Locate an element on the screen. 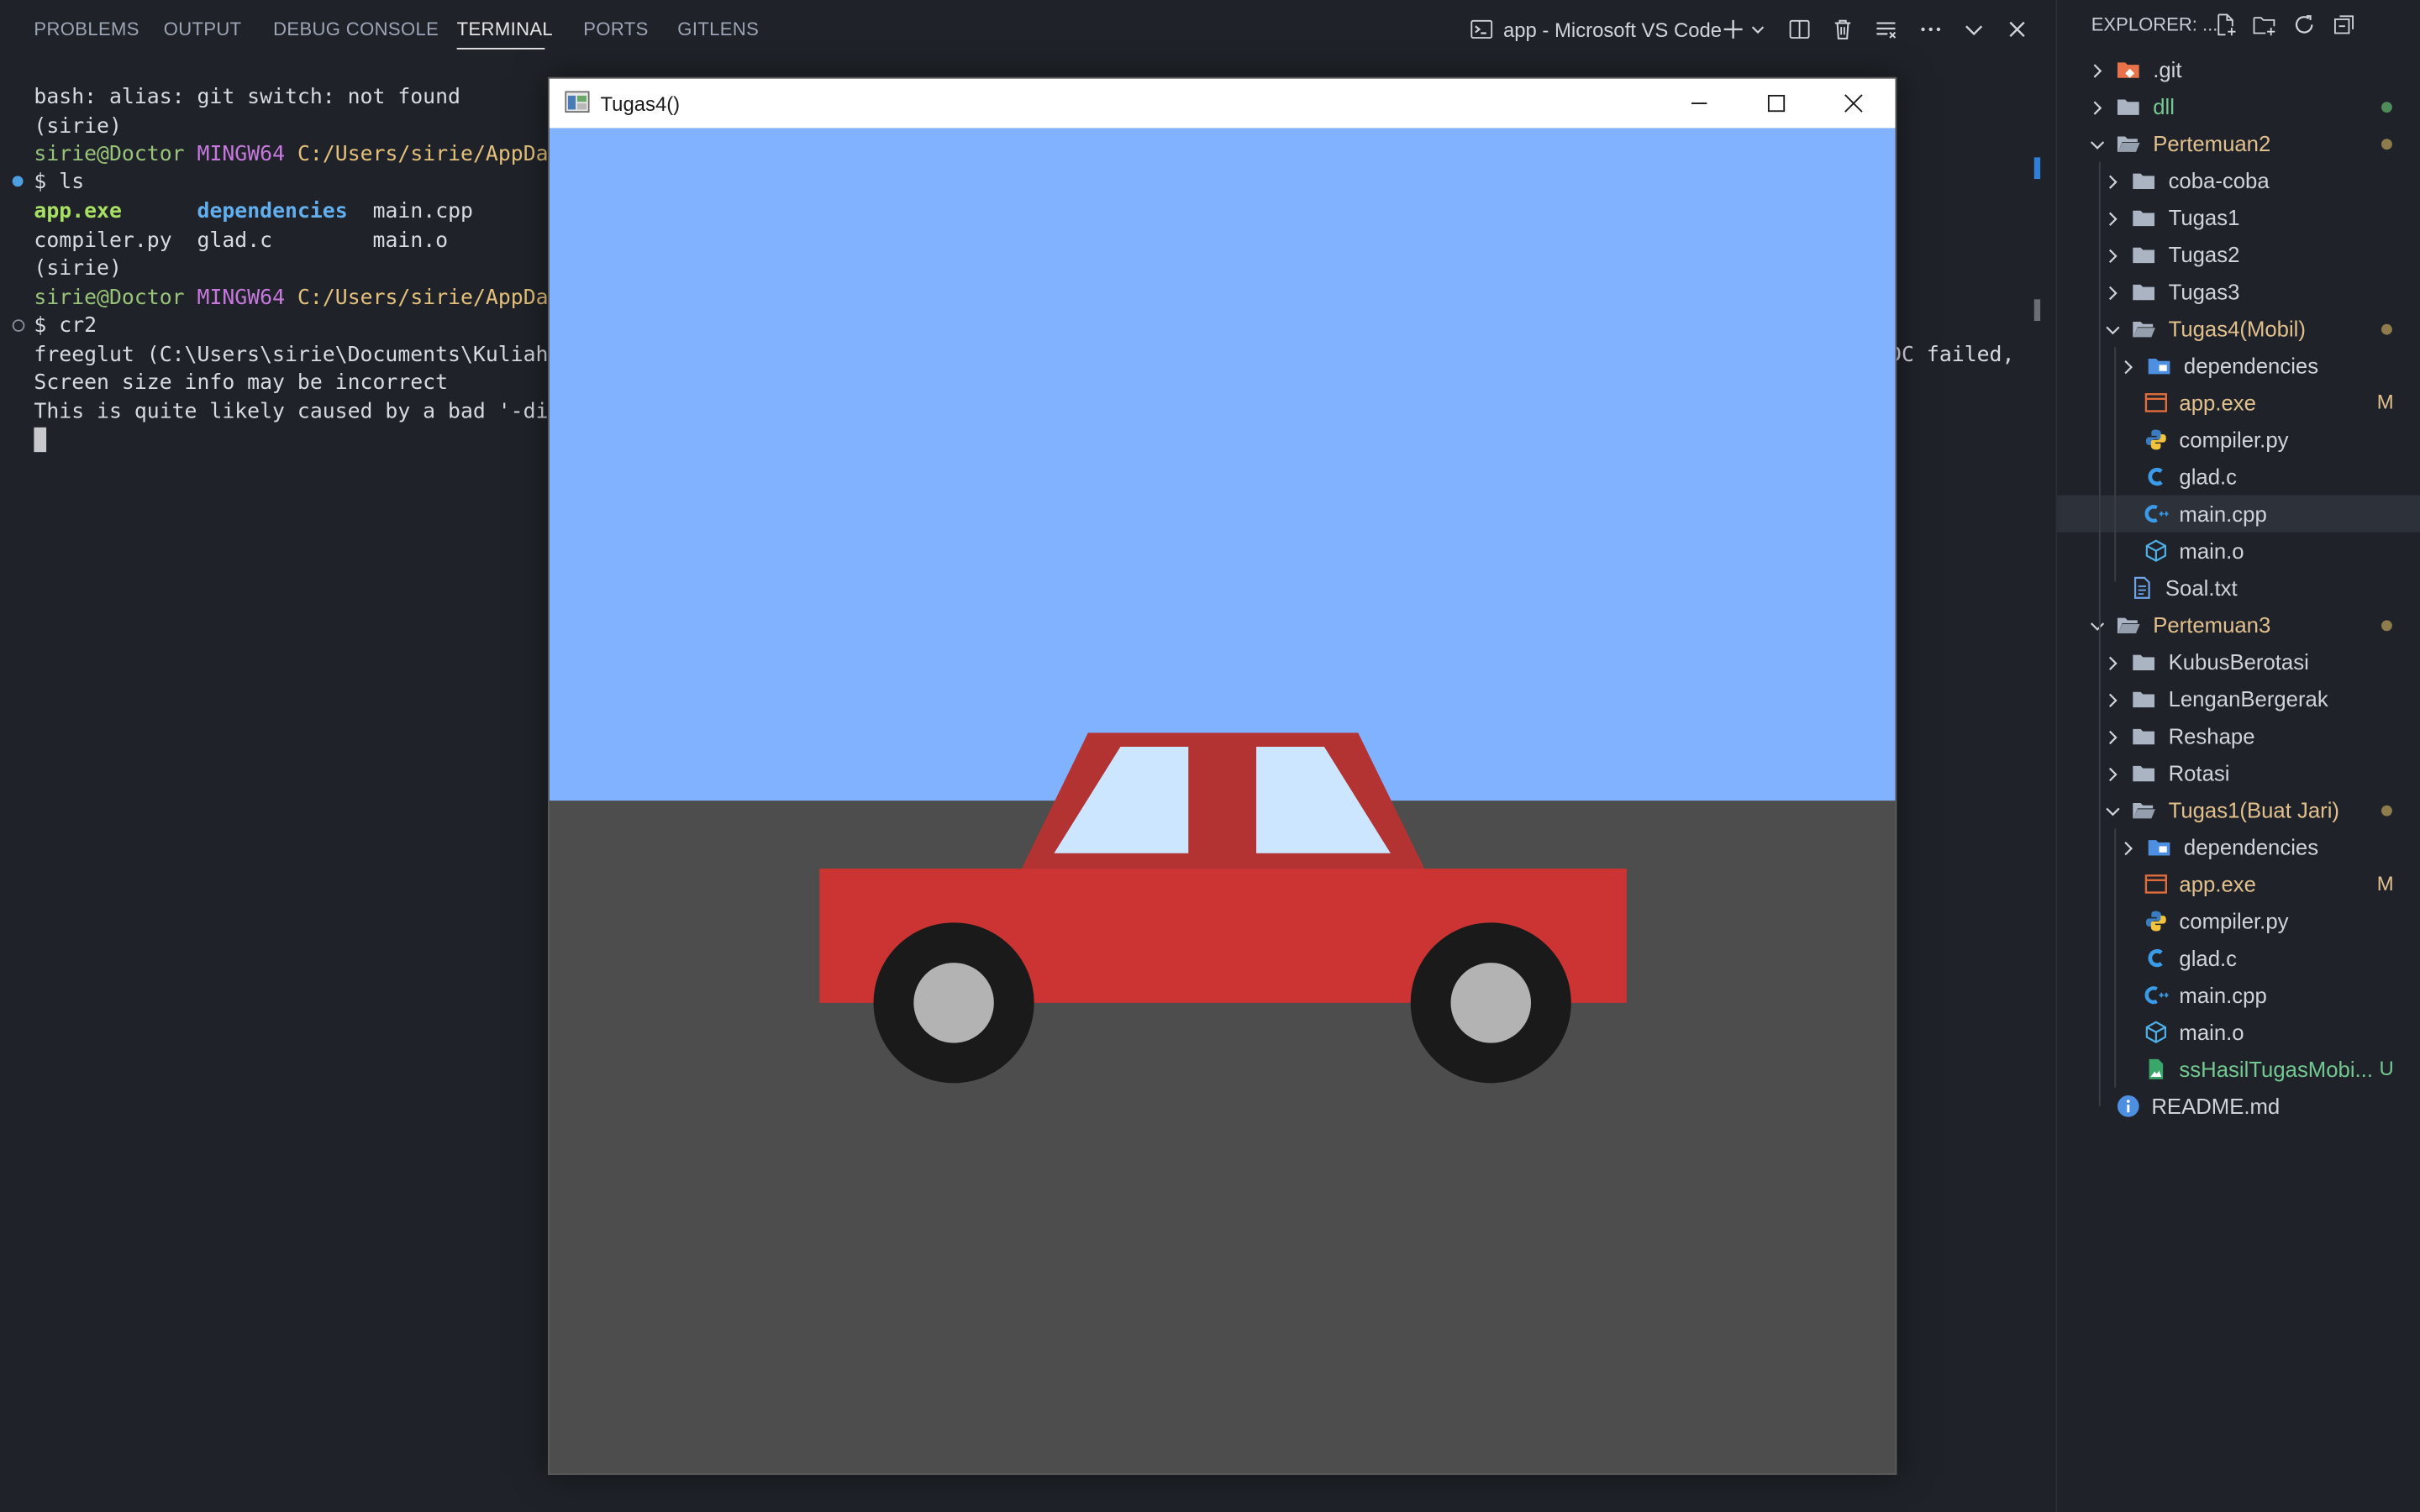 The image size is (2420, 1512). exe-icon is located at coordinates (2156, 884).